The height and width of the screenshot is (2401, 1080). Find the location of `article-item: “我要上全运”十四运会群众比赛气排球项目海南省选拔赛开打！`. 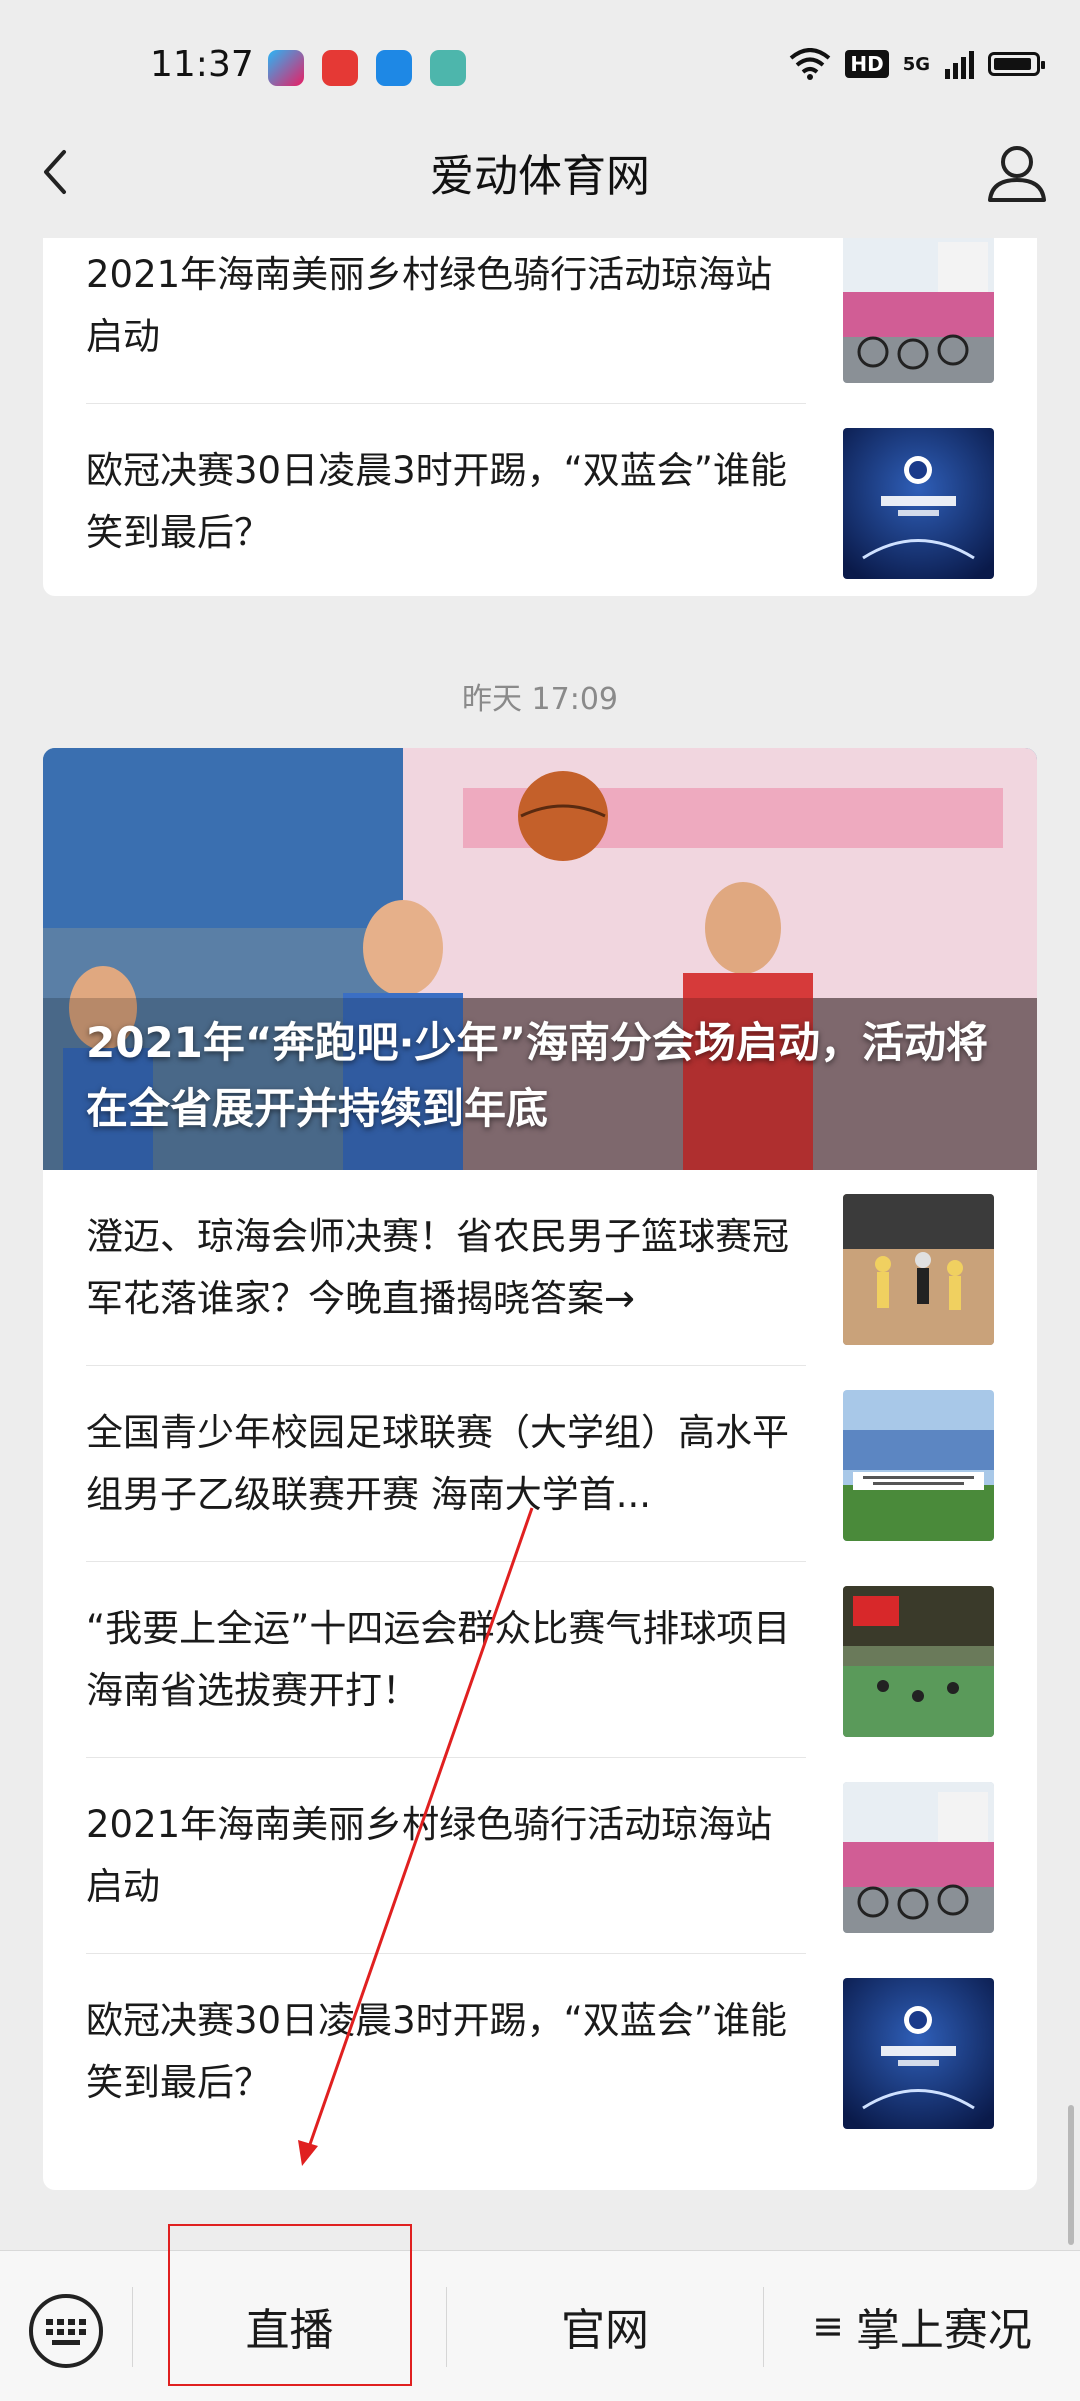

article-item: “我要上全运”十四运会群众比赛气排球项目海南省选拔赛开打！ is located at coordinates (540, 1660).